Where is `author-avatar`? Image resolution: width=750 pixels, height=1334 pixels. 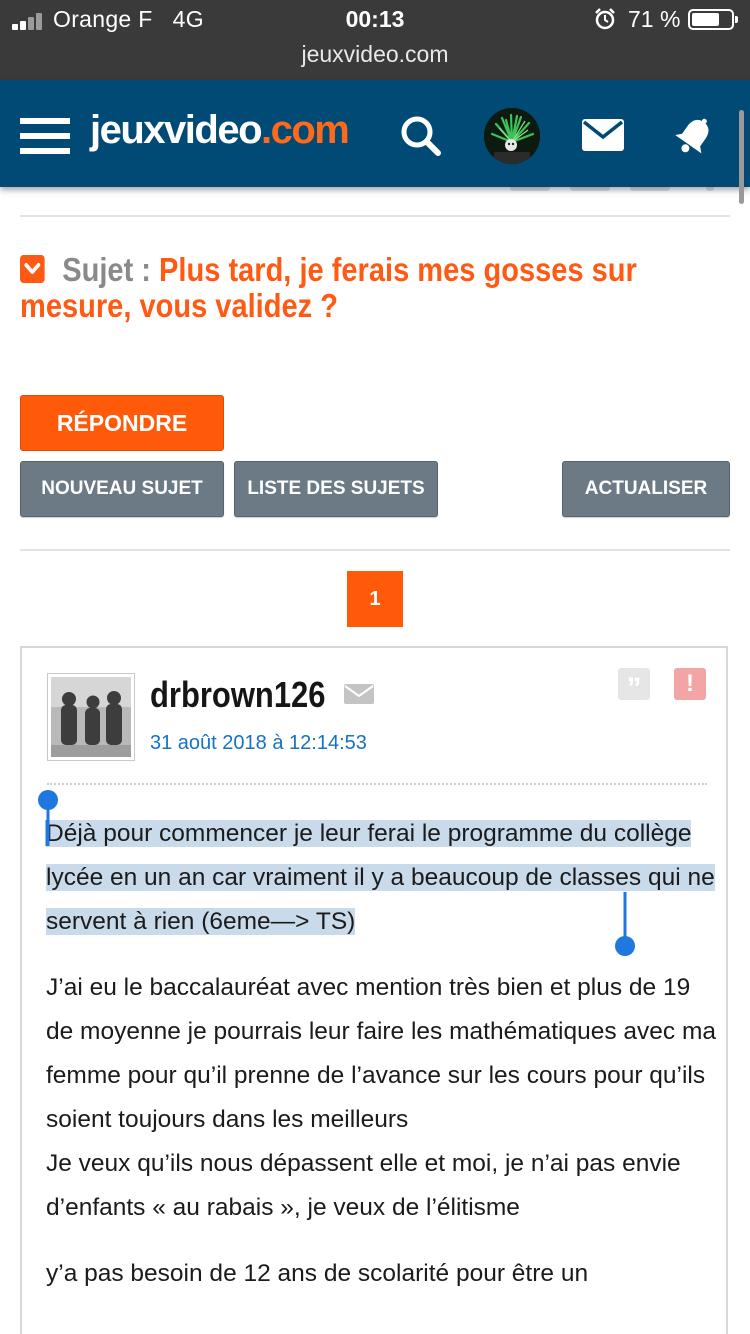
author-avatar is located at coordinates (91, 717).